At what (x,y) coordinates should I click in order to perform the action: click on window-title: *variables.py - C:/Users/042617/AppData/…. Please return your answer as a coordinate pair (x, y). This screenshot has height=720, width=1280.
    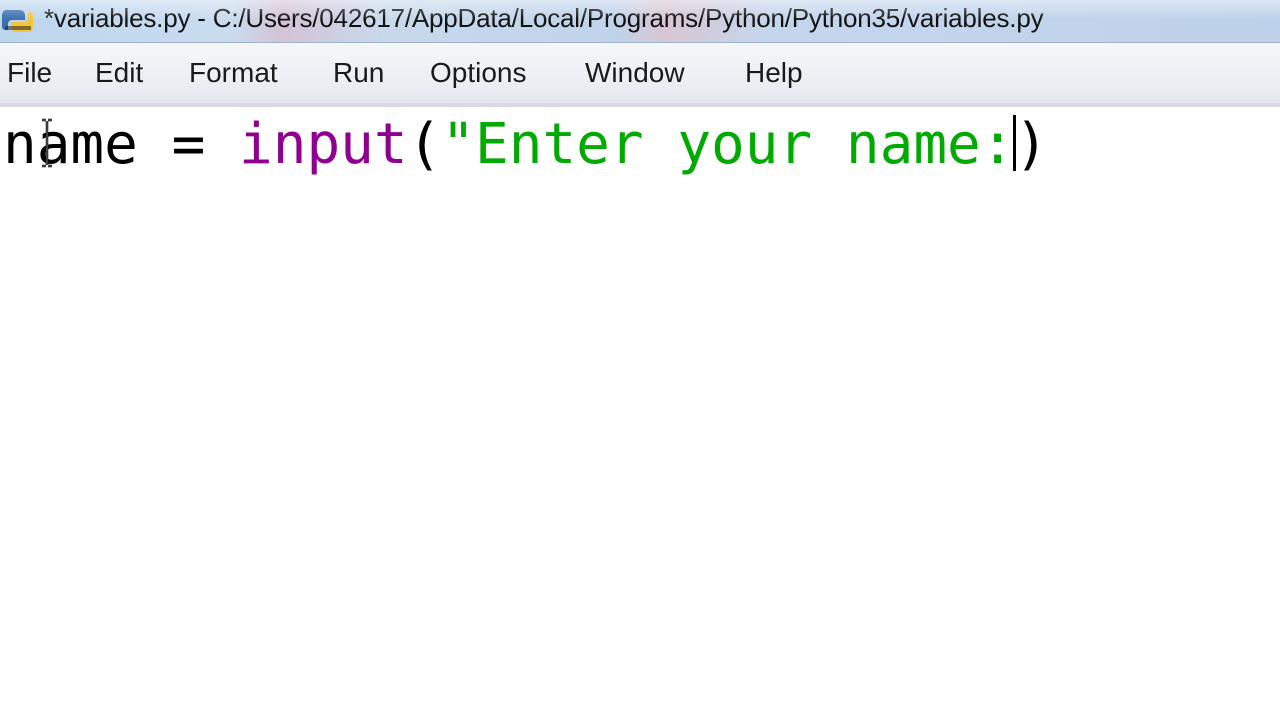
    Looking at the image, I should click on (544, 18).